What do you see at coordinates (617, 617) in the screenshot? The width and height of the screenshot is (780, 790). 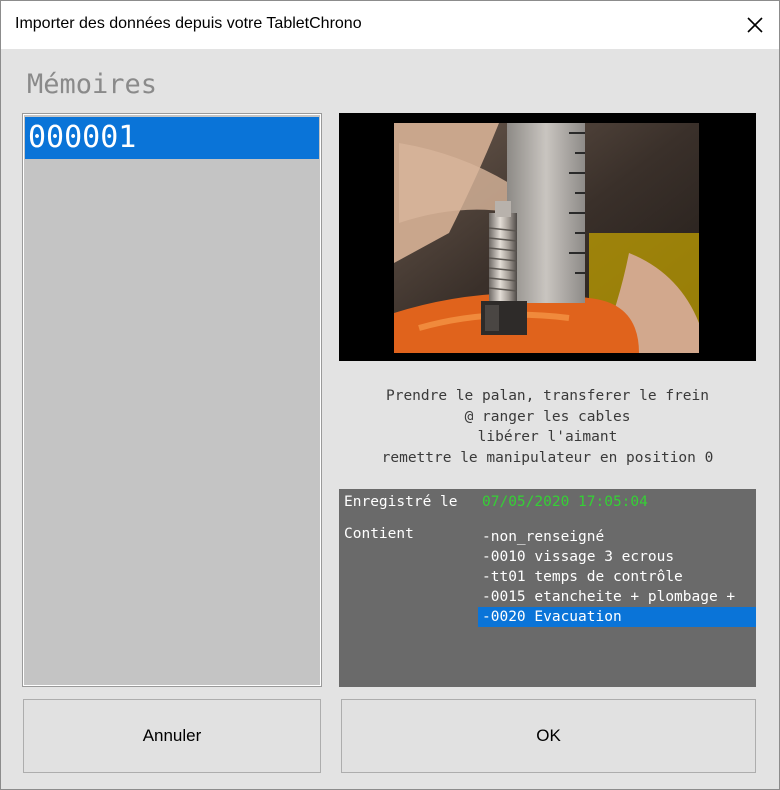 I see `operation-item-selected: -0020 Evacuation` at bounding box center [617, 617].